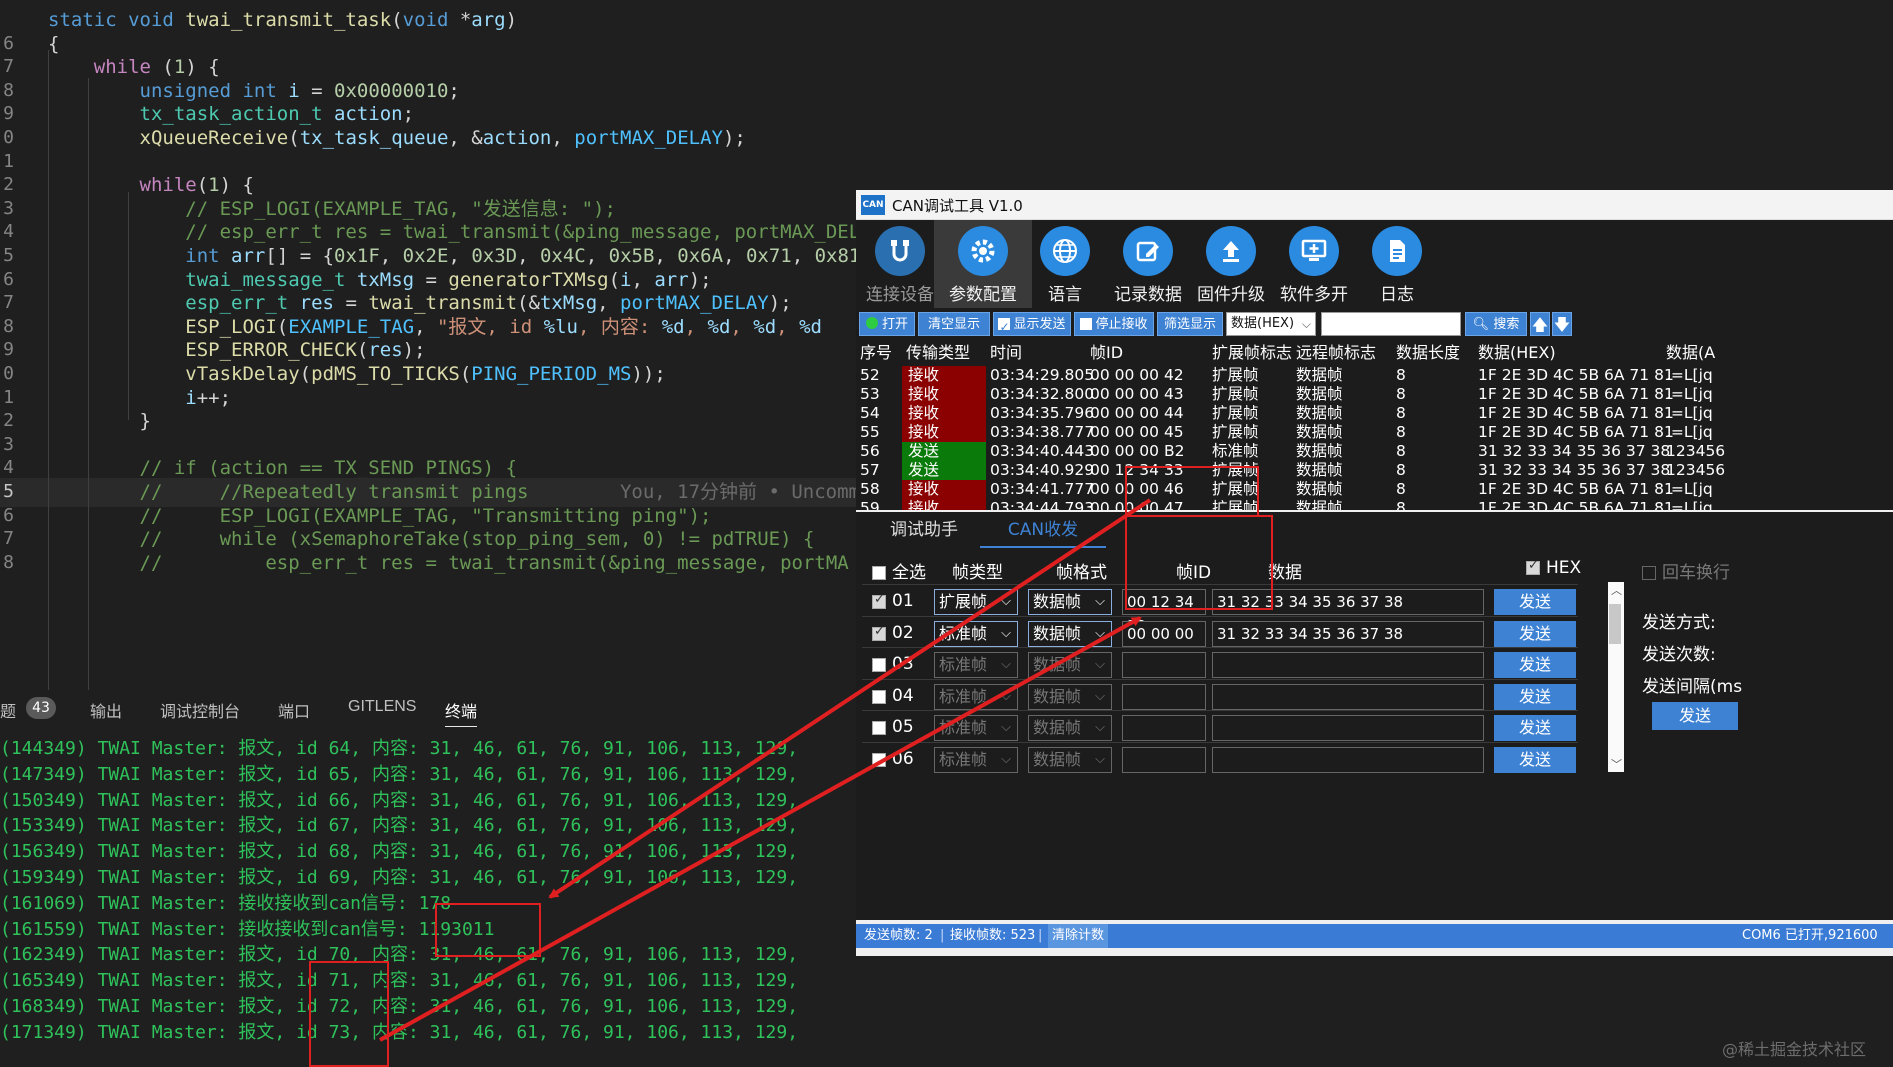 The width and height of the screenshot is (1893, 1067). I want to click on tab-problems: 题, so click(8, 710).